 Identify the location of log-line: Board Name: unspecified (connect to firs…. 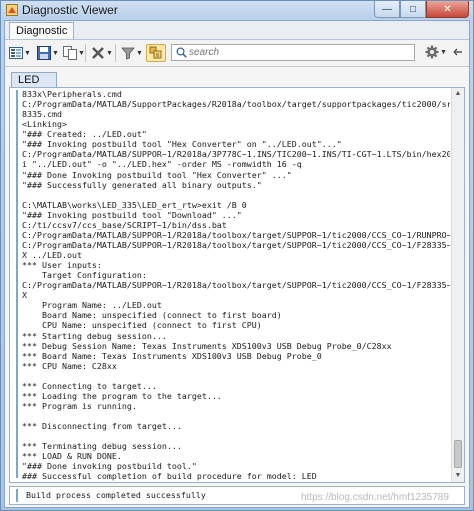
(152, 315).